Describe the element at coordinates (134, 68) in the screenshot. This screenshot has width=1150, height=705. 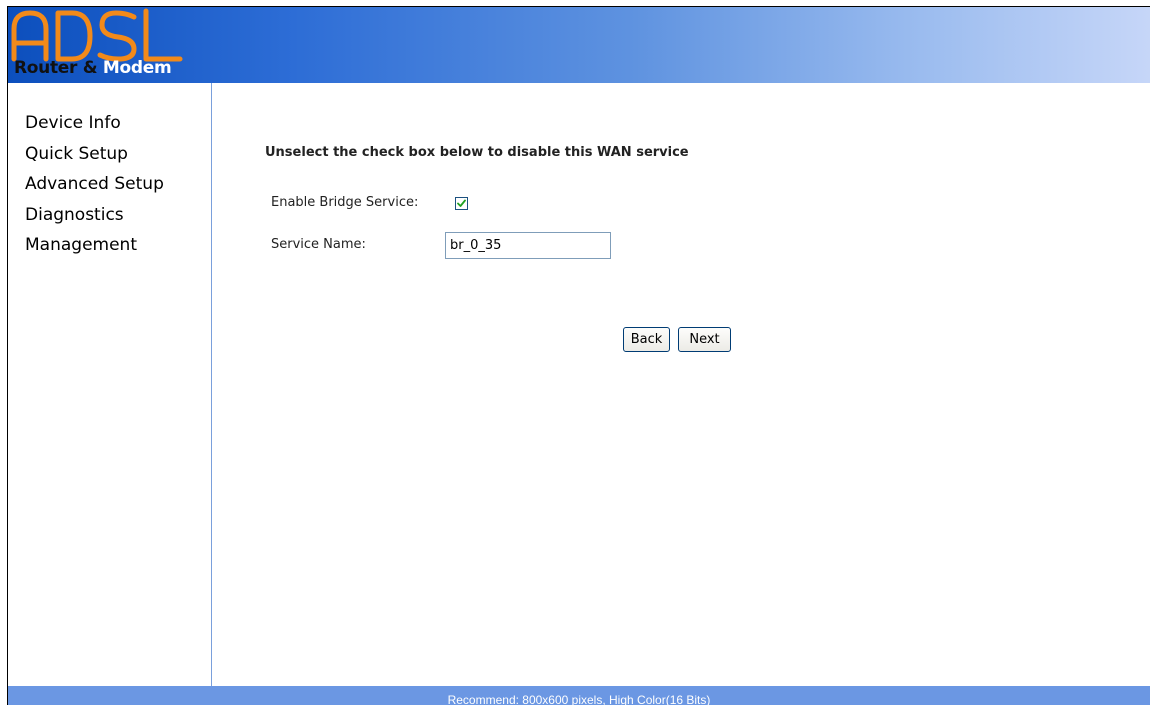
I see `logo-text-modem: Modem` at that location.